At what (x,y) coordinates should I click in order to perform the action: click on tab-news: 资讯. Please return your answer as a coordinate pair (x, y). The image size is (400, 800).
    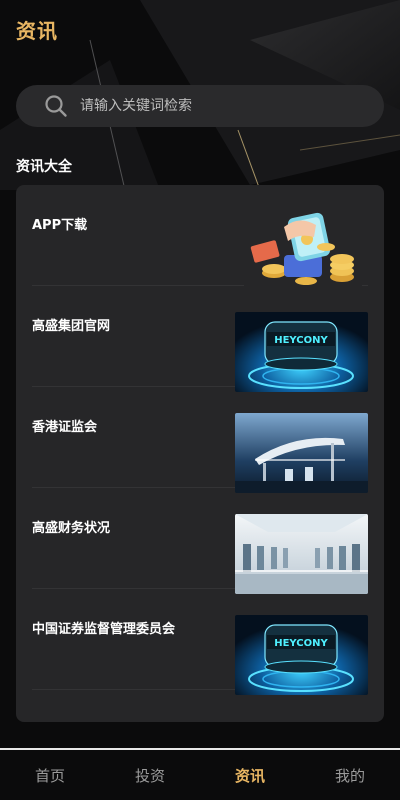
    Looking at the image, I should click on (250, 775).